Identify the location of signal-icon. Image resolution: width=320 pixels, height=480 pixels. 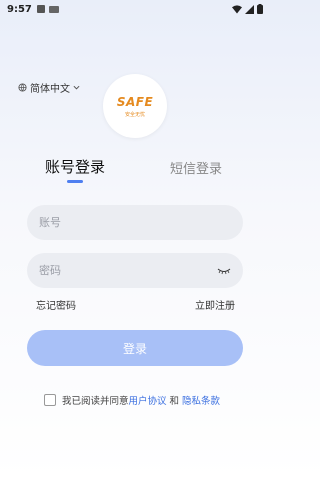
(249, 9).